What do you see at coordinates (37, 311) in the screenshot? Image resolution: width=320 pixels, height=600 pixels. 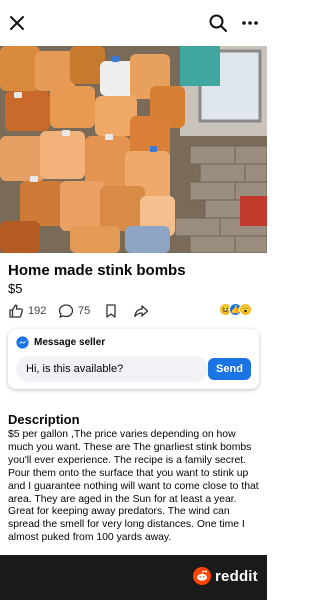 I see `like-count: 192` at bounding box center [37, 311].